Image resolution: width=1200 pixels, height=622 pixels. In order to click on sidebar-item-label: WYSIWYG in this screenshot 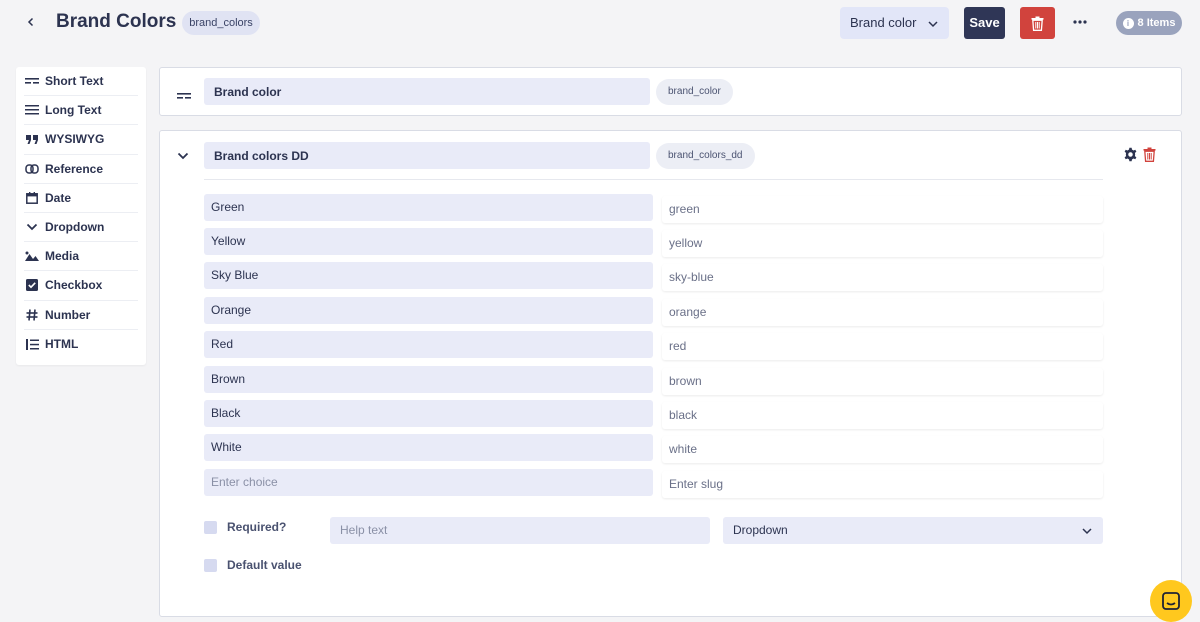, I will do `click(75, 139)`.